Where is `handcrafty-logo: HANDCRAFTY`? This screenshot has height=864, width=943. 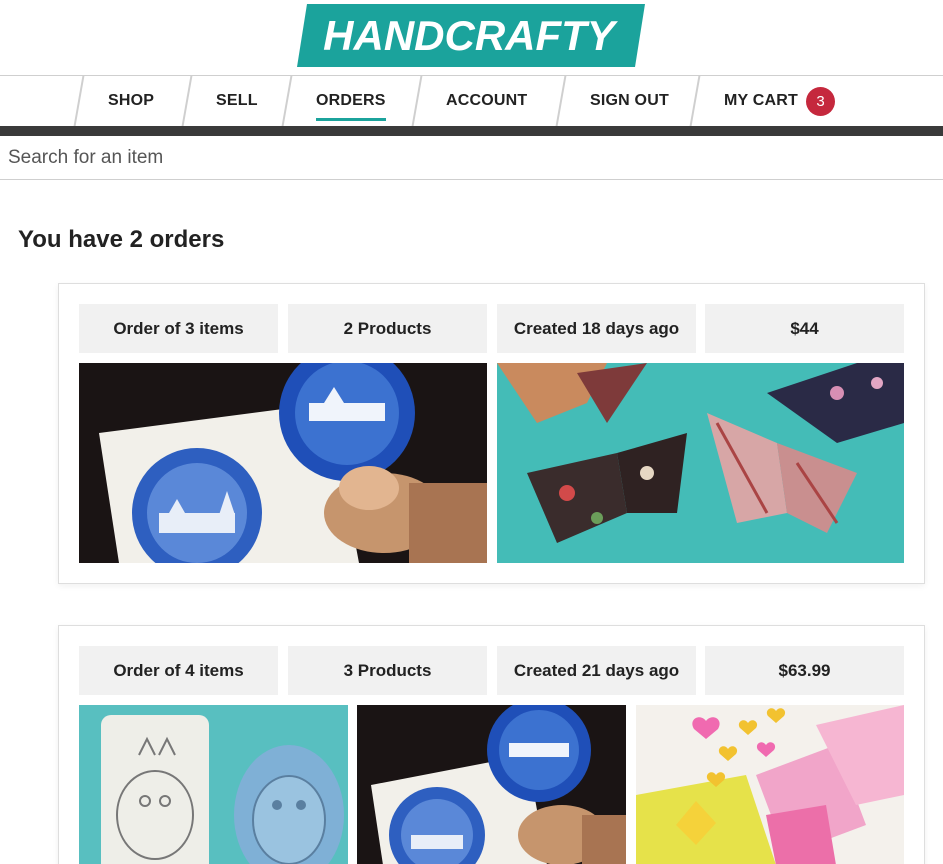
handcrafty-logo: HANDCRAFTY is located at coordinates (471, 35).